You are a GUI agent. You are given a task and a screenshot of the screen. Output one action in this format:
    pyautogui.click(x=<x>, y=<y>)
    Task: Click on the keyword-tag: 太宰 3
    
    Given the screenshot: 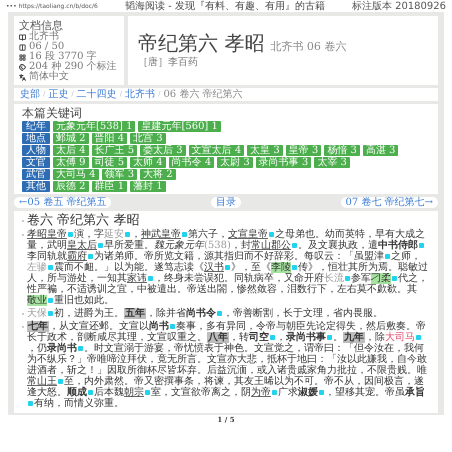 What is the action you would take?
    pyautogui.click(x=332, y=162)
    